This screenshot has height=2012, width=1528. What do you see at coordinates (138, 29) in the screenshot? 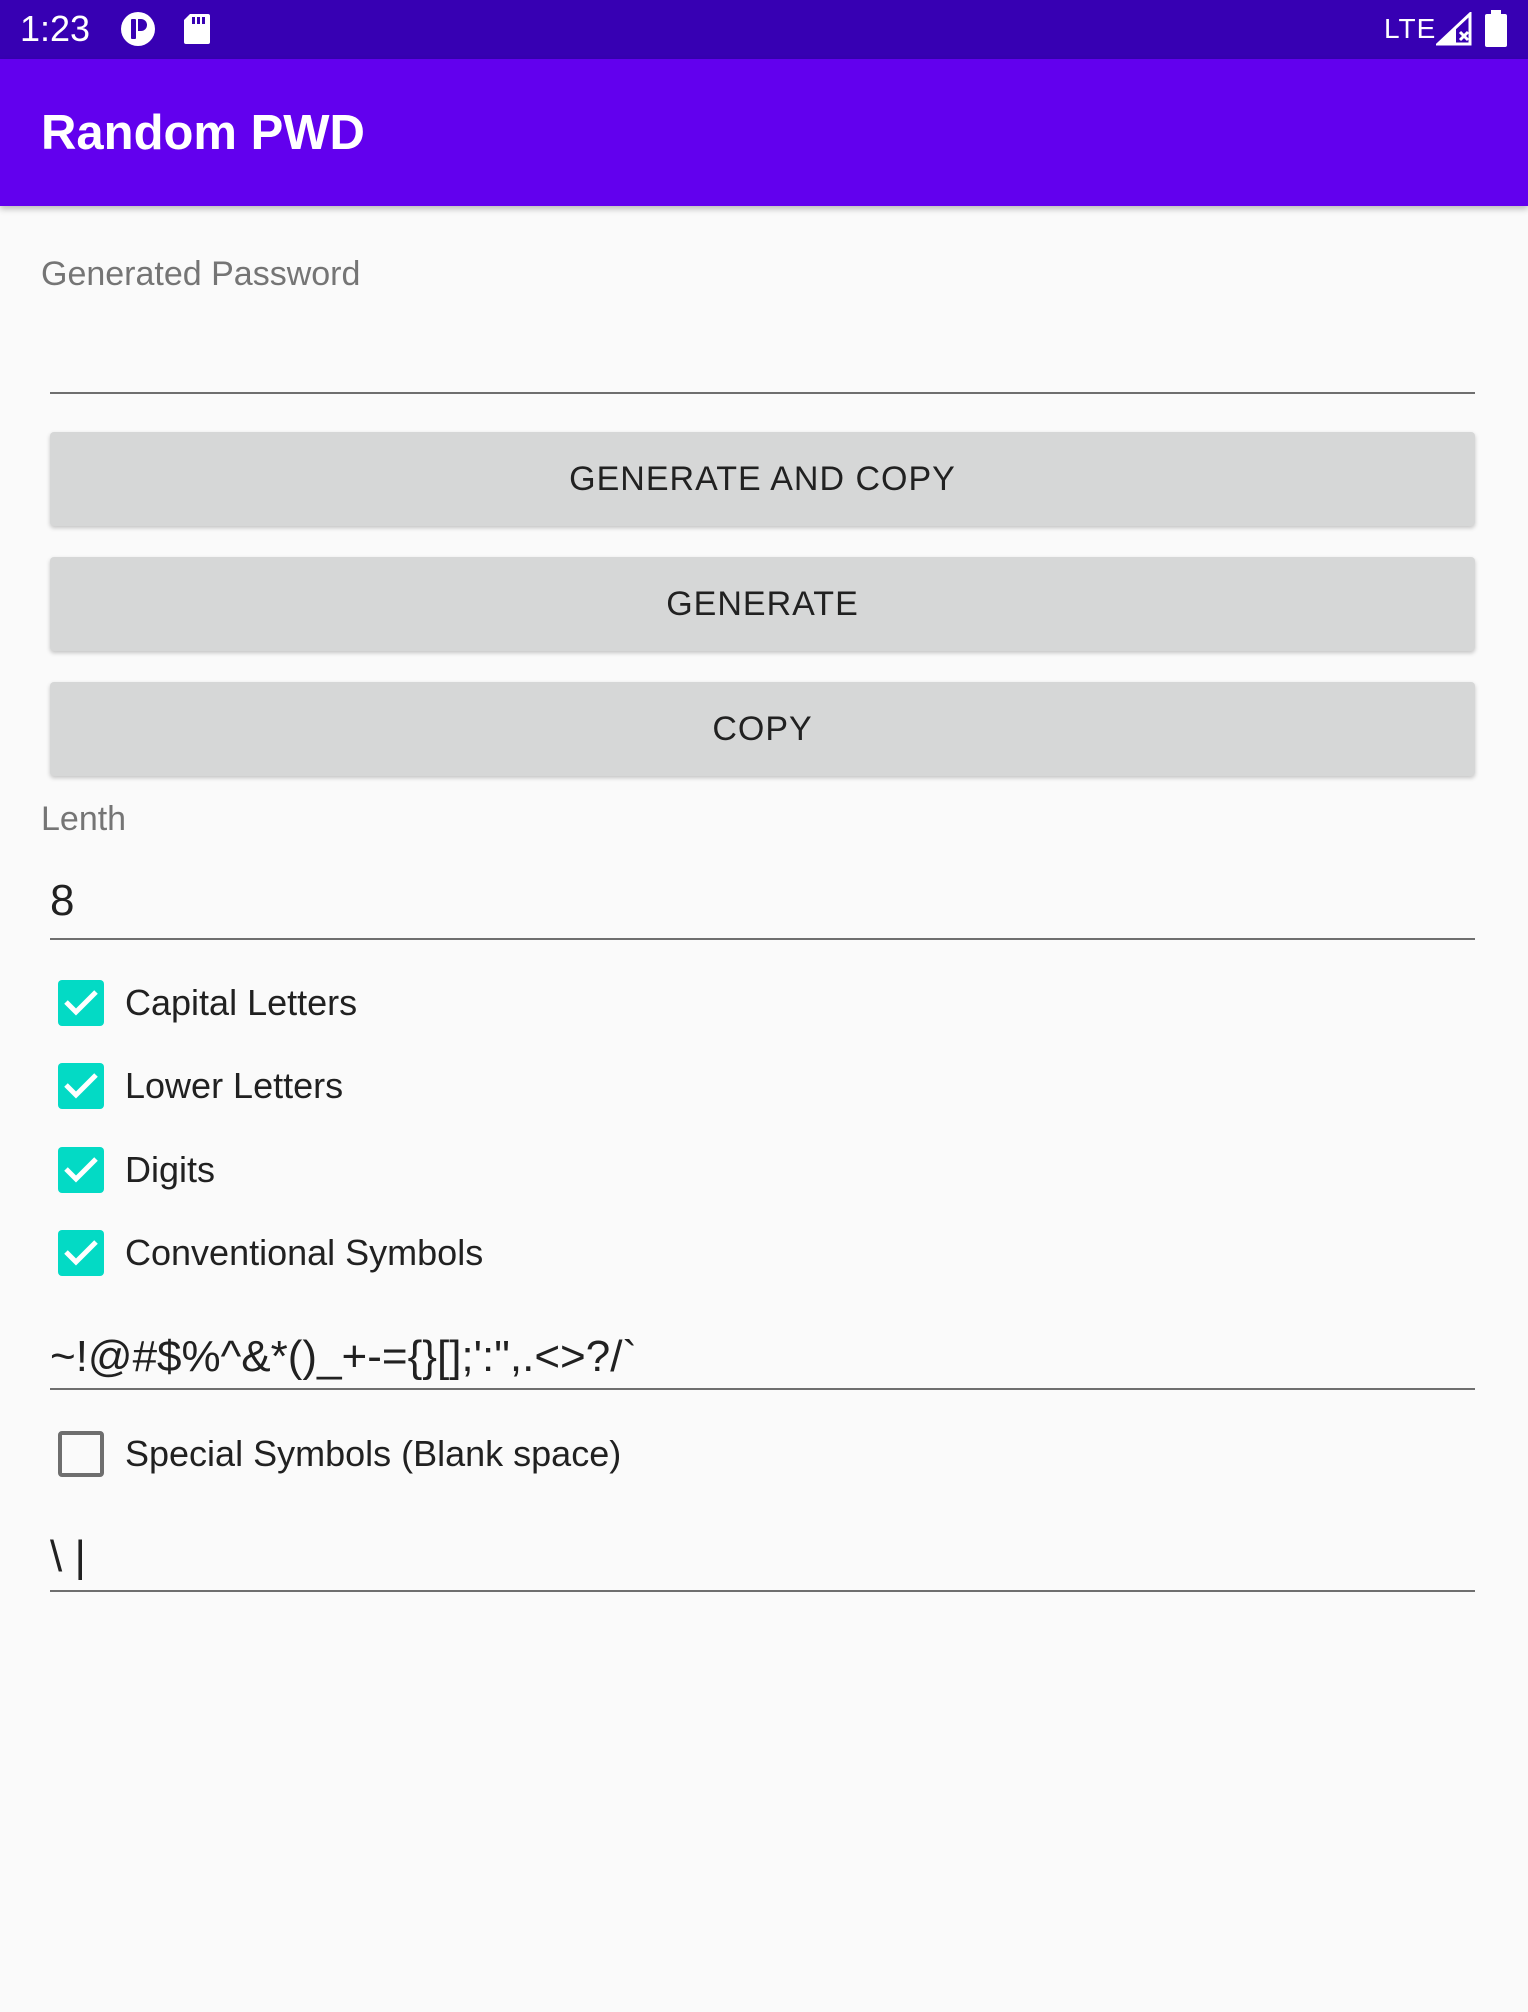
I see `app-notification-icon` at bounding box center [138, 29].